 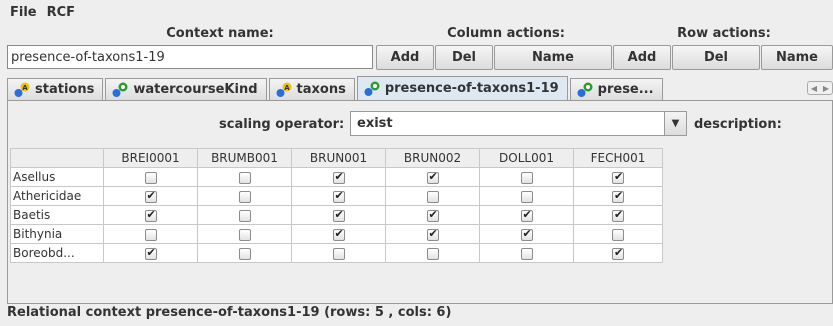 I want to click on column-header: BRUN001, so click(x=338, y=158).